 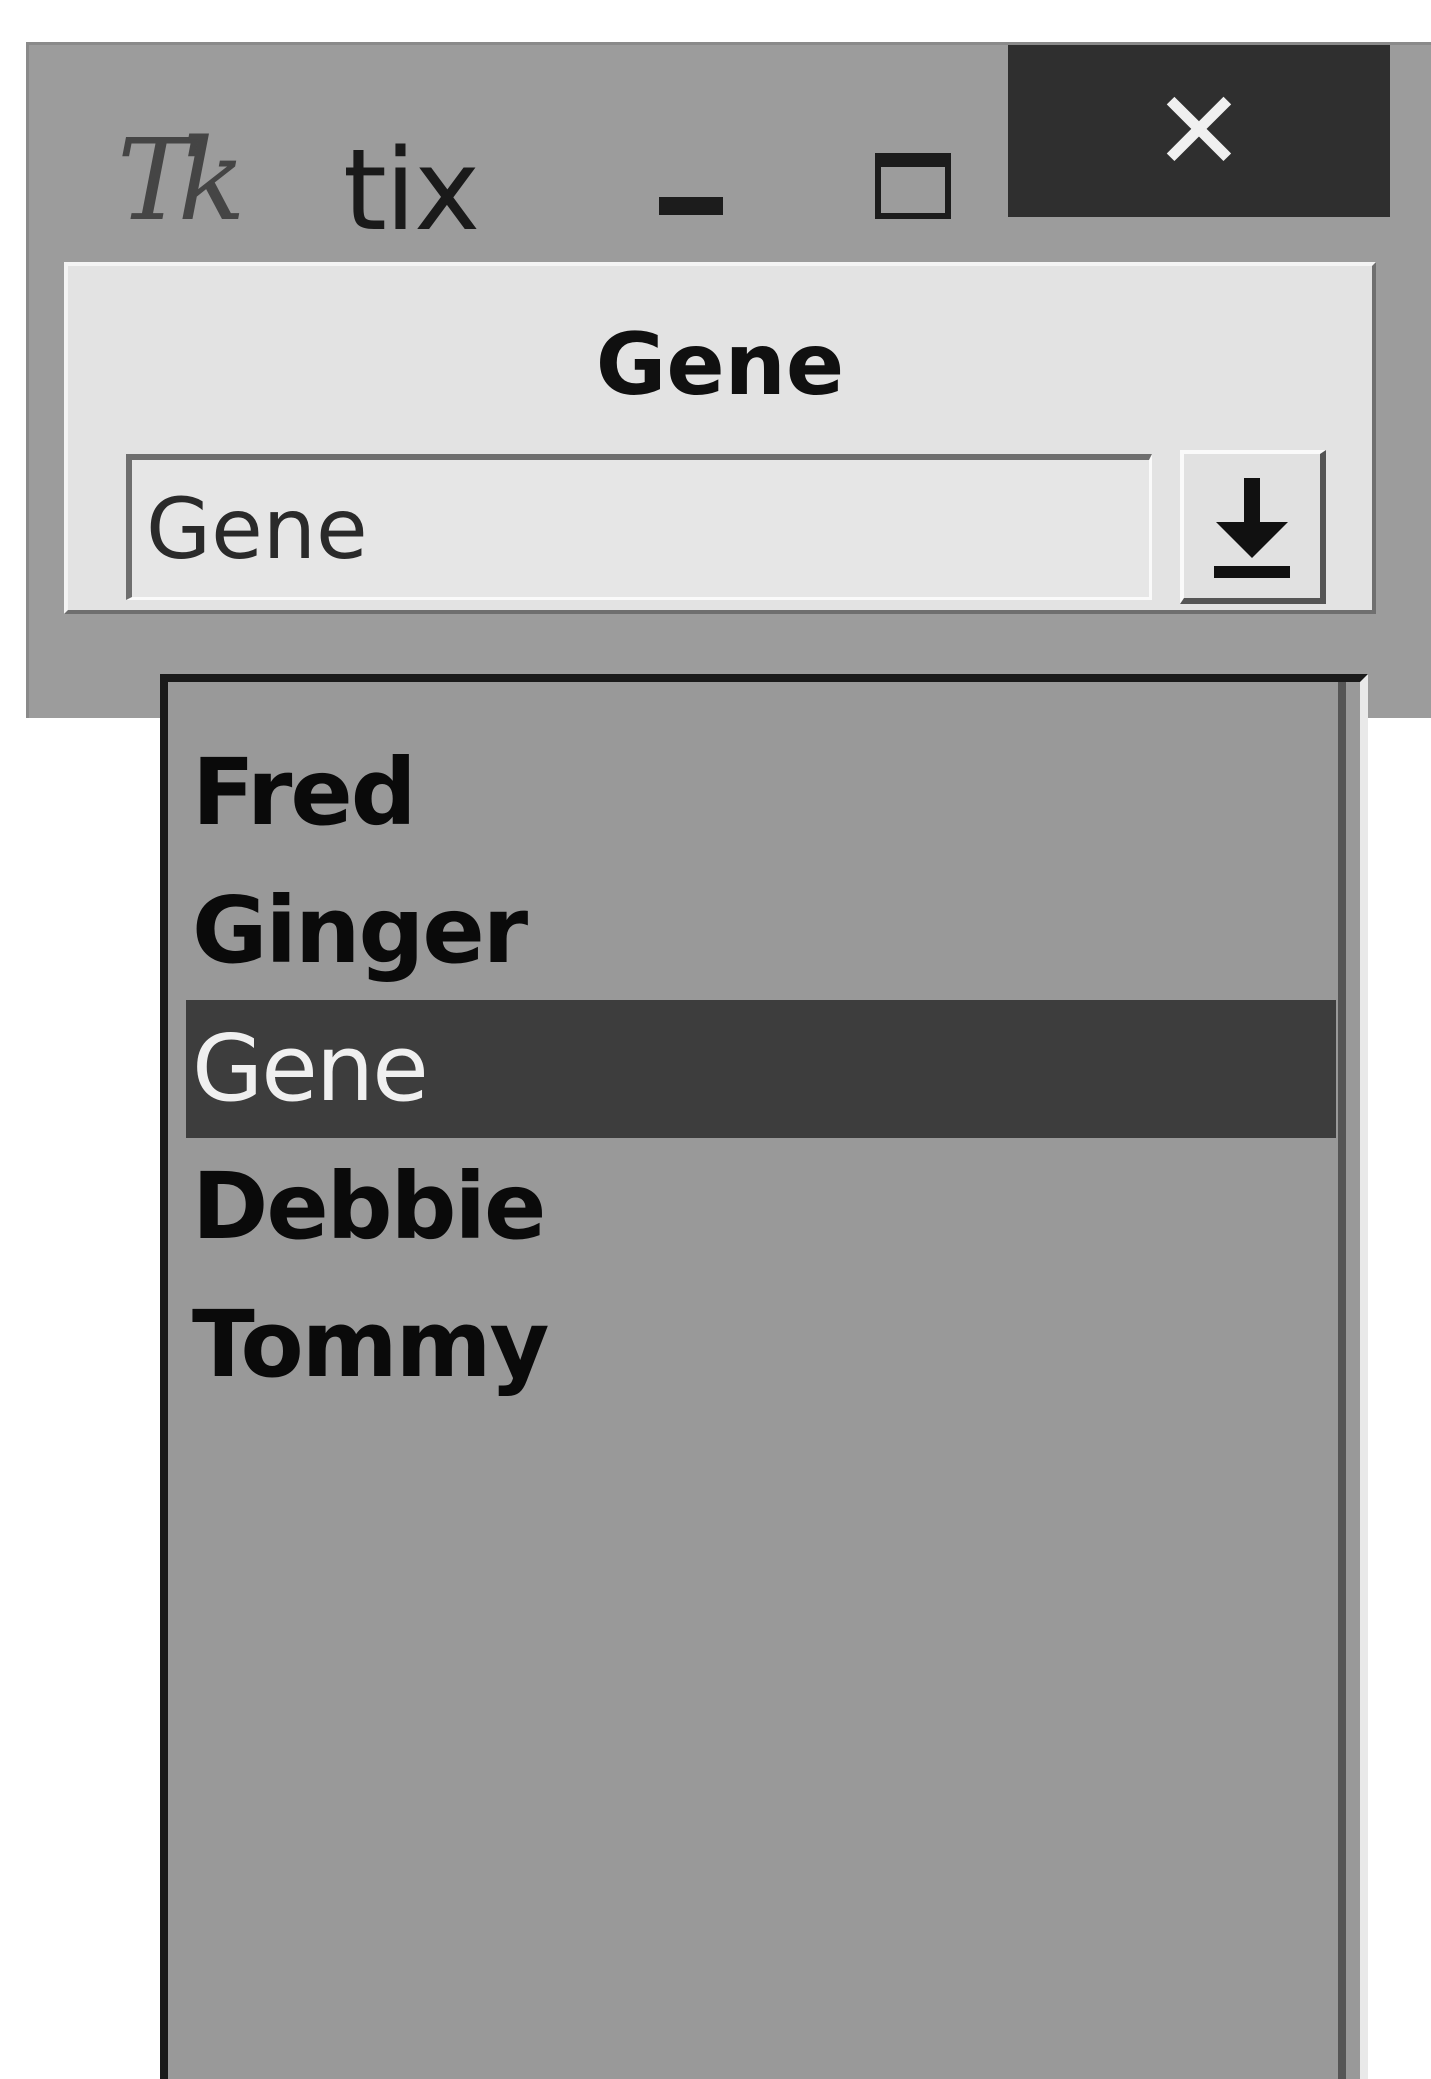 I want to click on maximize-button, so click(x=909, y=182).